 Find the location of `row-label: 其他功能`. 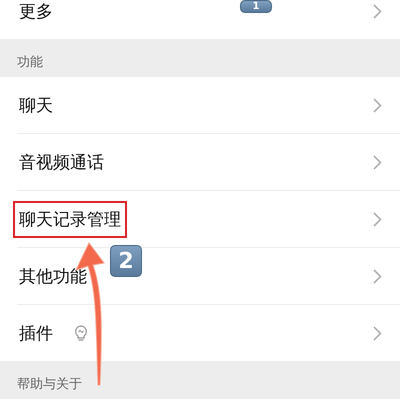

row-label: 其他功能 is located at coordinates (53, 276).